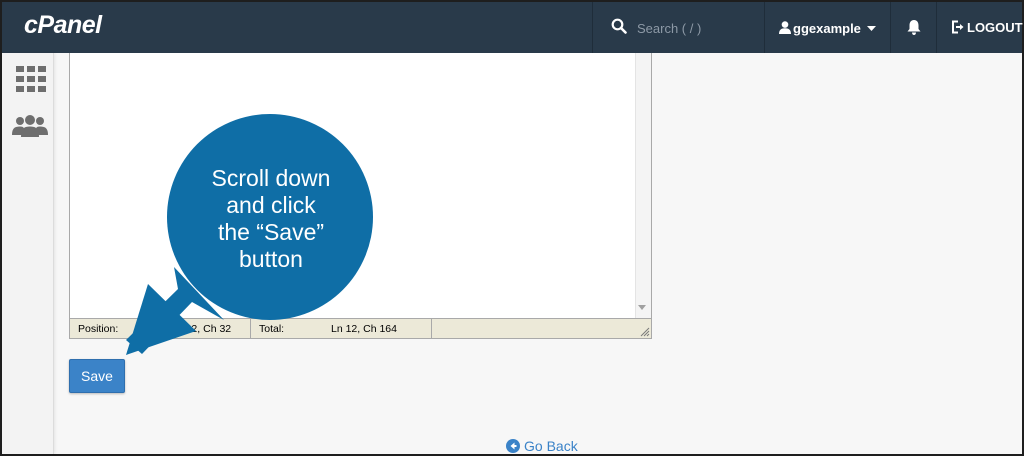 This screenshot has width=1024, height=456. I want to click on notifications-button, so click(913, 27).